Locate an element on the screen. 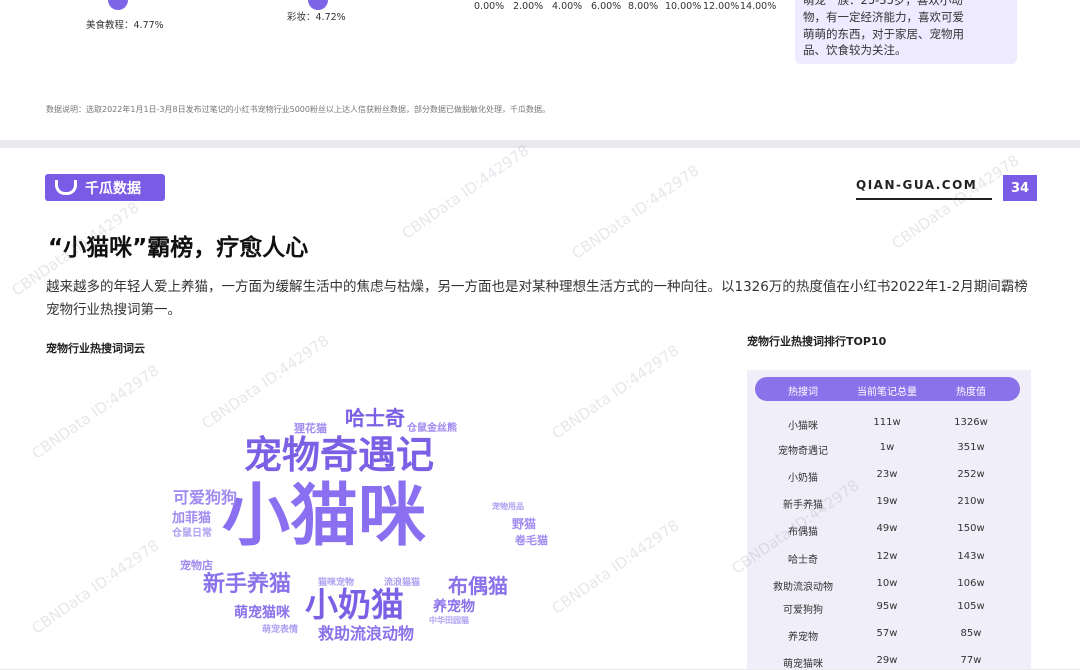 The height and width of the screenshot is (670, 1080). cell-keyword: 可爱狗狗 is located at coordinates (803, 610).